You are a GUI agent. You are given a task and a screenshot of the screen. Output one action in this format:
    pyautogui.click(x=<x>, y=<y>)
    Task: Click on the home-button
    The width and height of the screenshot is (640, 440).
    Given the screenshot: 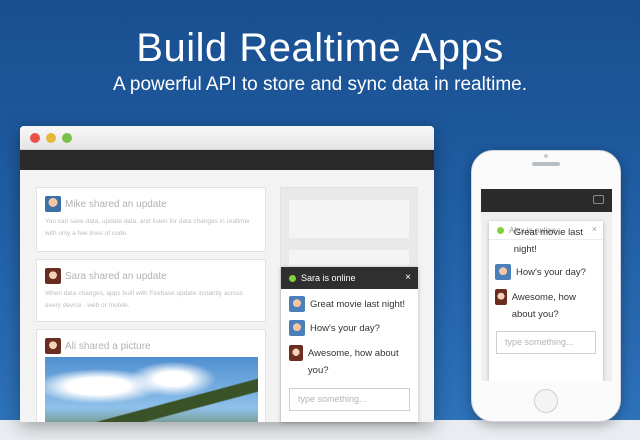 What is the action you would take?
    pyautogui.click(x=546, y=401)
    